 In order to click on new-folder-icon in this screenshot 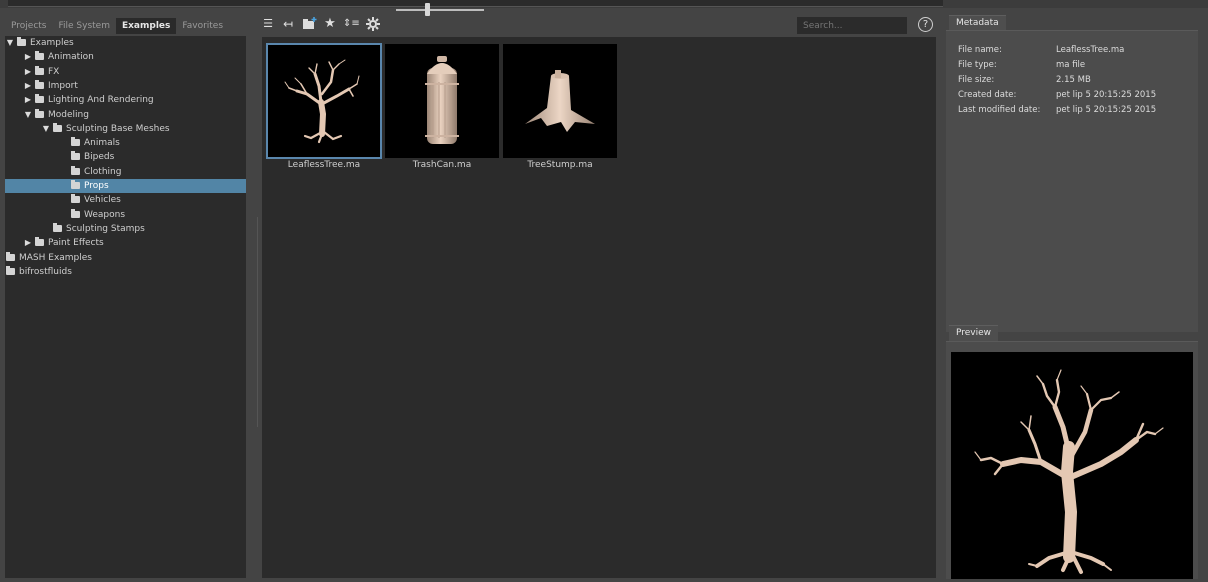, I will do `click(309, 24)`.